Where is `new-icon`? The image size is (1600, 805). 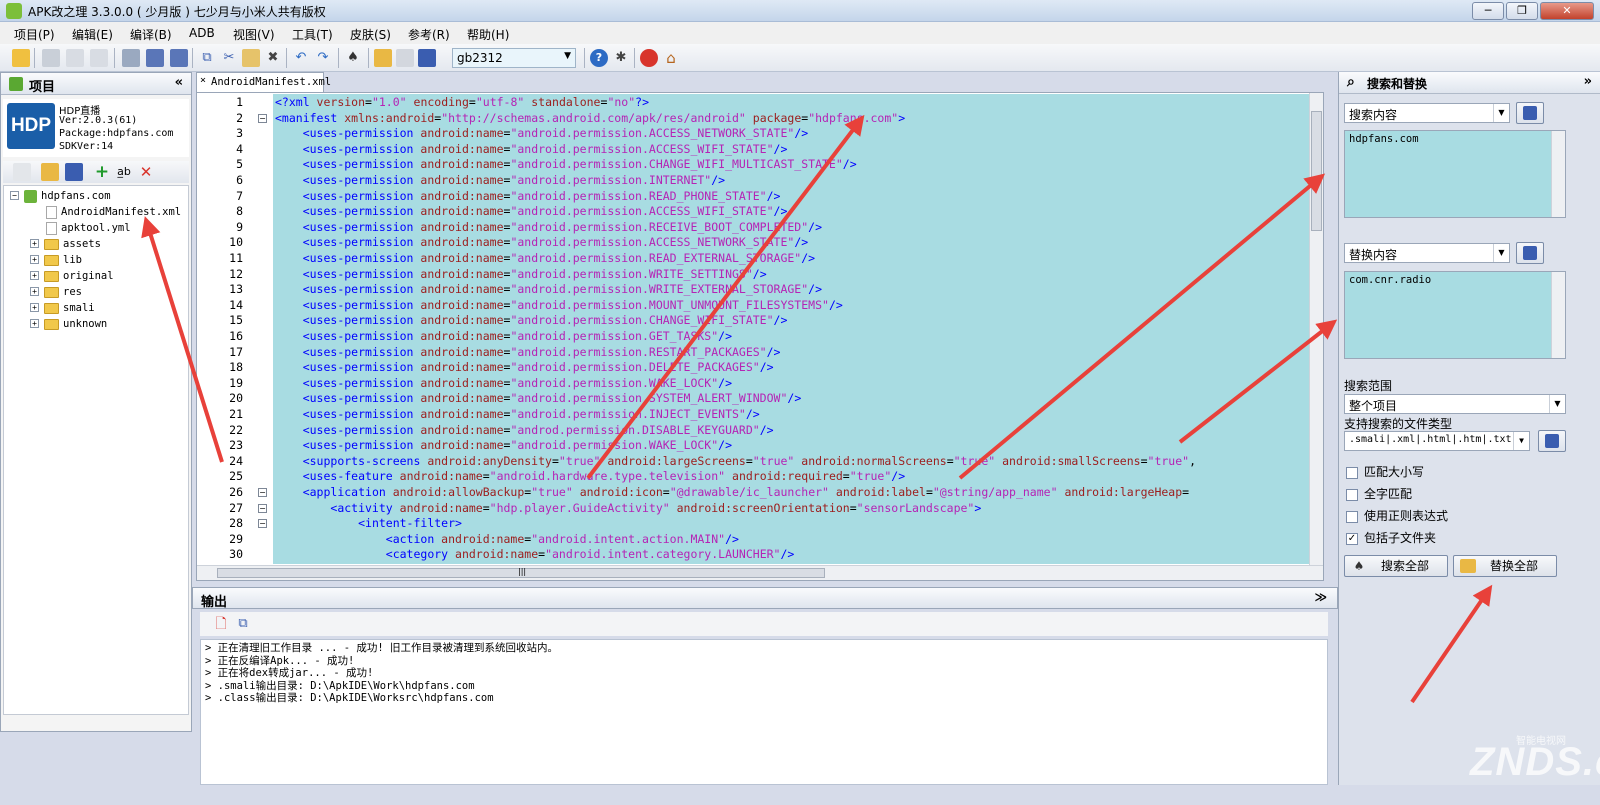
new-icon is located at coordinates (75, 58).